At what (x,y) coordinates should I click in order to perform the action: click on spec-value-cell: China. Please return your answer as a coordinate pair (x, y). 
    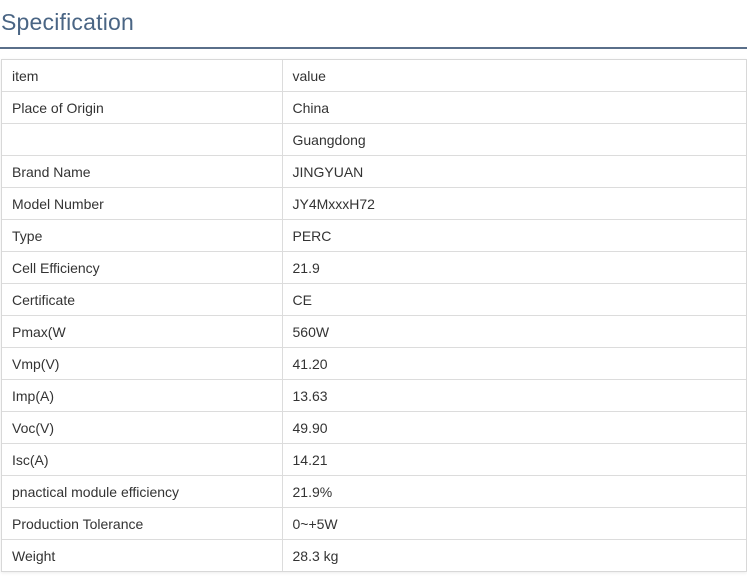
    Looking at the image, I should click on (514, 107).